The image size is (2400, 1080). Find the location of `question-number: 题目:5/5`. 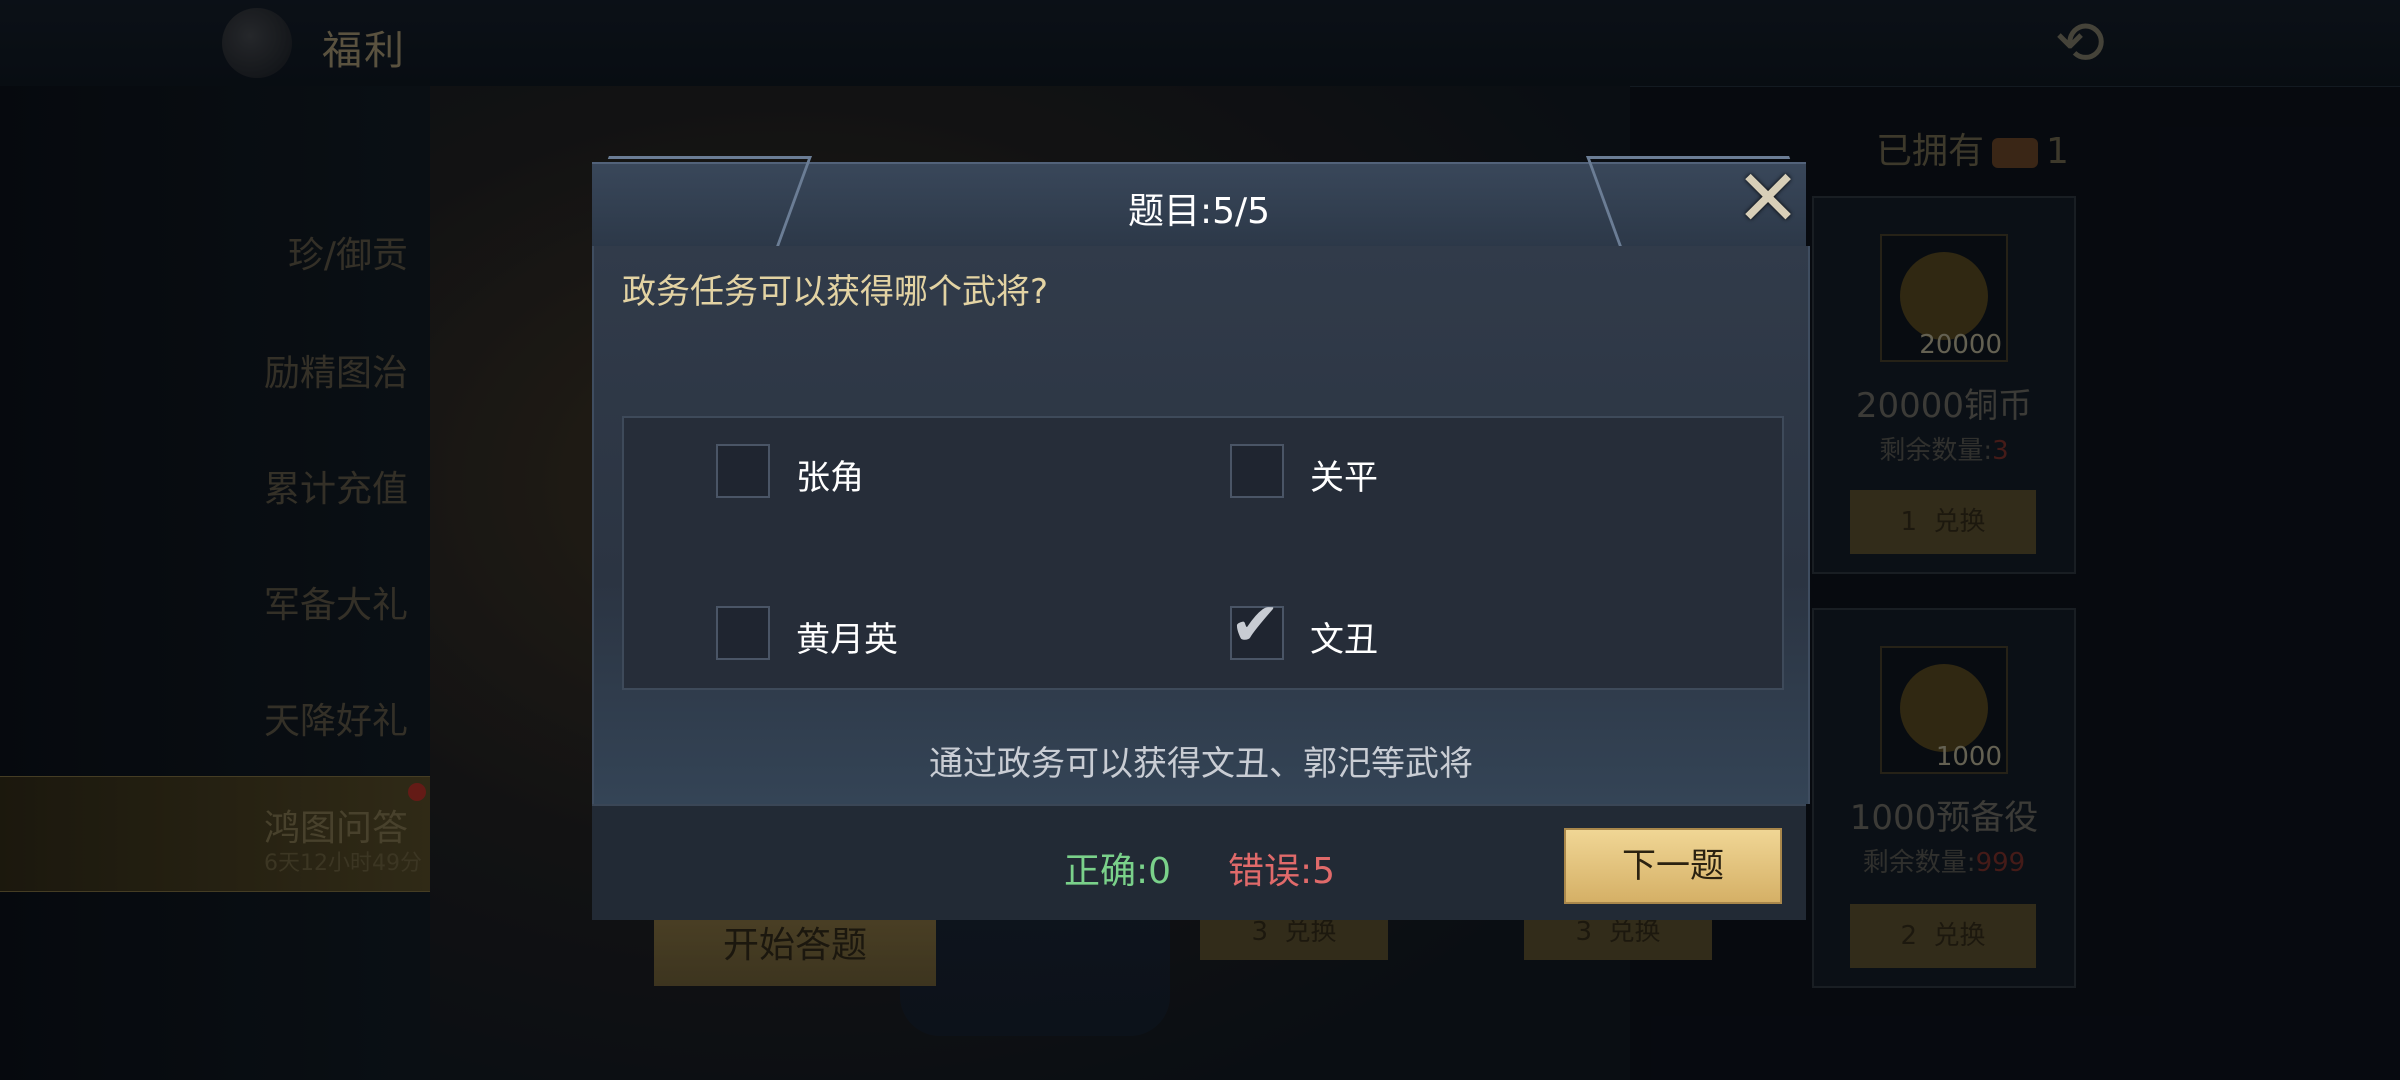

question-number: 题目:5/5 is located at coordinates (1199, 211).